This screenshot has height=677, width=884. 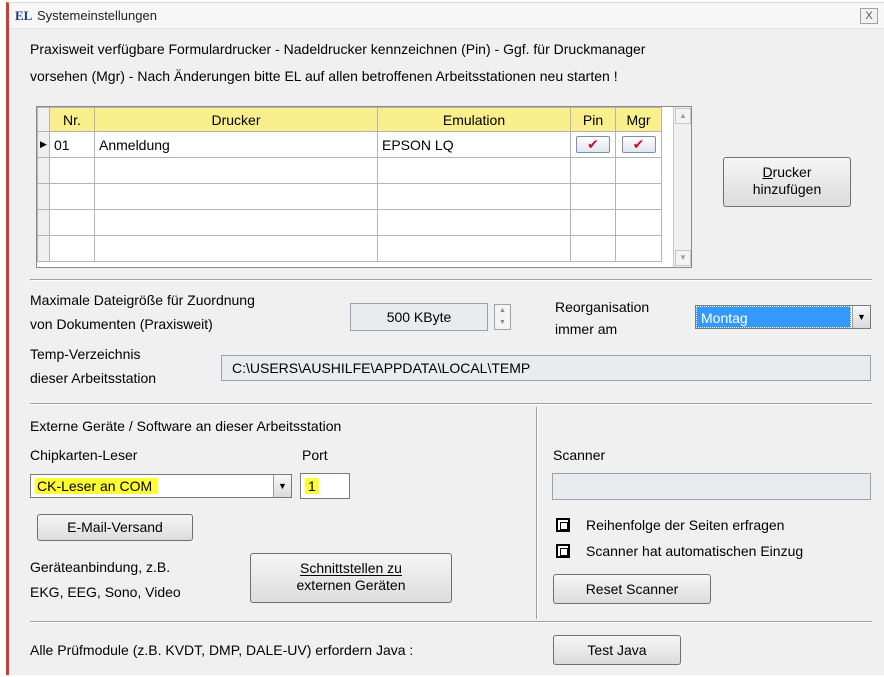 What do you see at coordinates (419, 317) in the screenshot?
I see `max-size-field: 500 KByte` at bounding box center [419, 317].